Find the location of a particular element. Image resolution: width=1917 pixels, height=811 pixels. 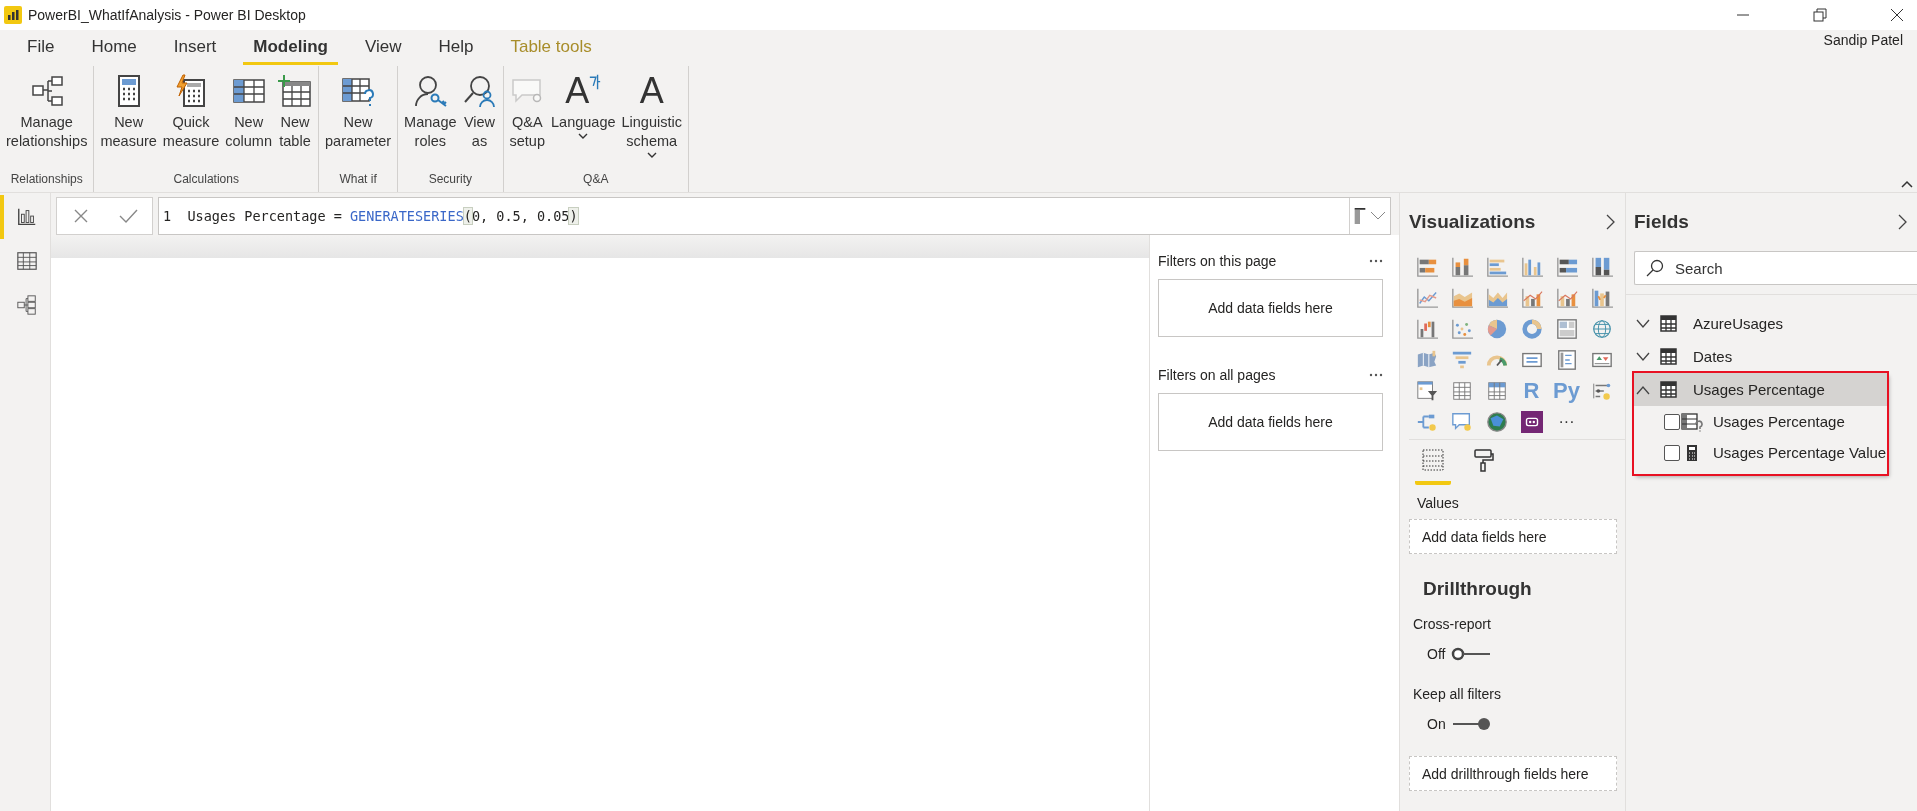

ribbon-button: Manage roles is located at coordinates (430, 120).